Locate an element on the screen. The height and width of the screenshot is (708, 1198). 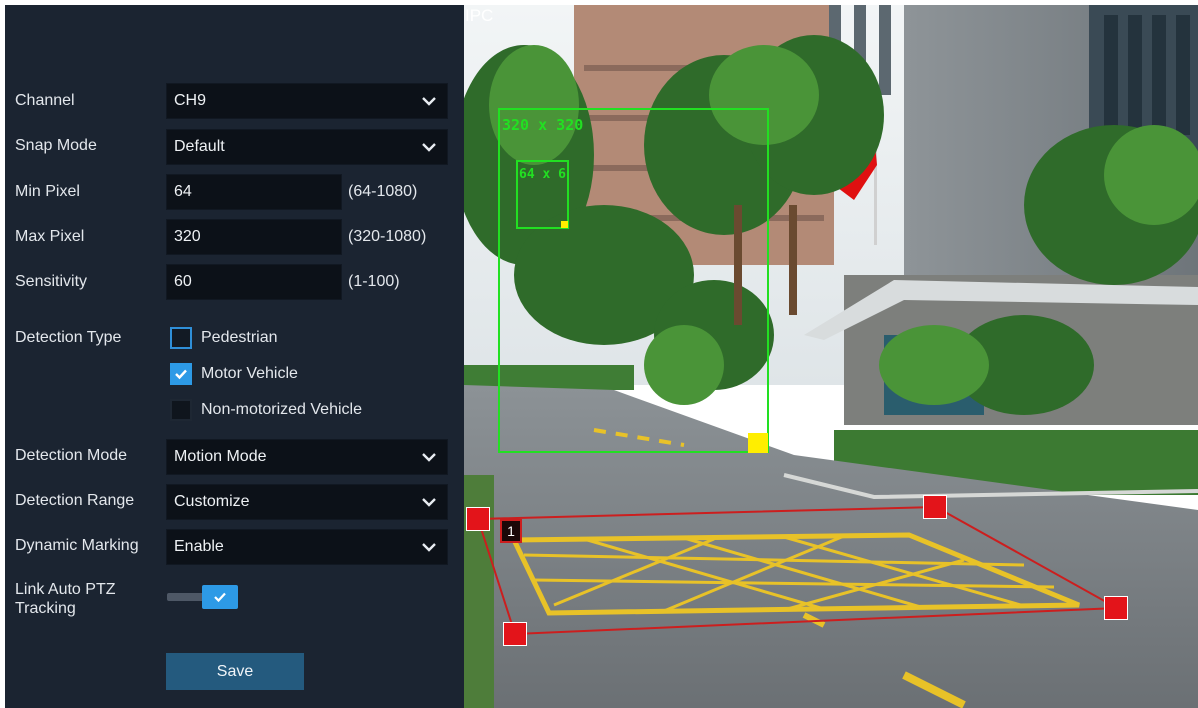
snap-mode-label: Snap Mode is located at coordinates (56, 145).